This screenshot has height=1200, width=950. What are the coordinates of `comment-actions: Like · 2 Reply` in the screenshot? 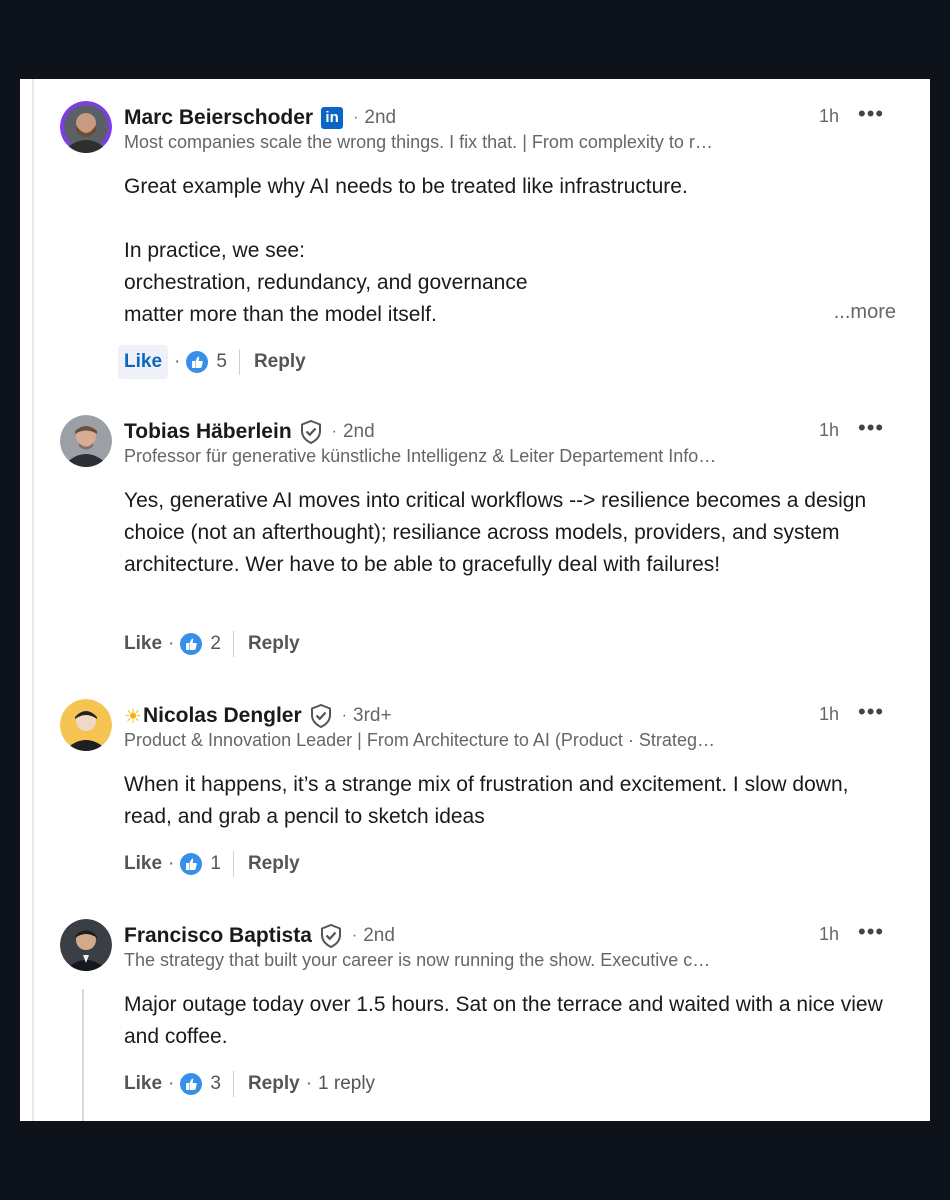 It's located at (212, 644).